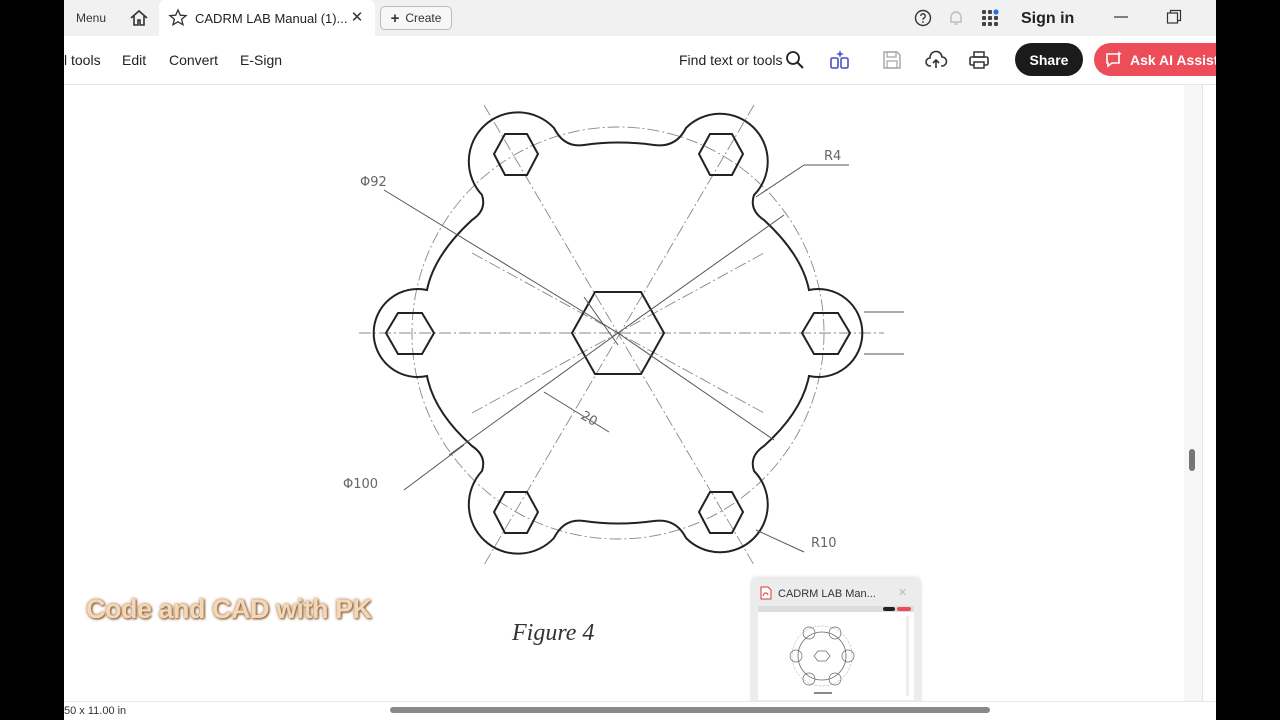 This screenshot has width=1280, height=720. What do you see at coordinates (1174, 17) in the screenshot?
I see `restore-icon` at bounding box center [1174, 17].